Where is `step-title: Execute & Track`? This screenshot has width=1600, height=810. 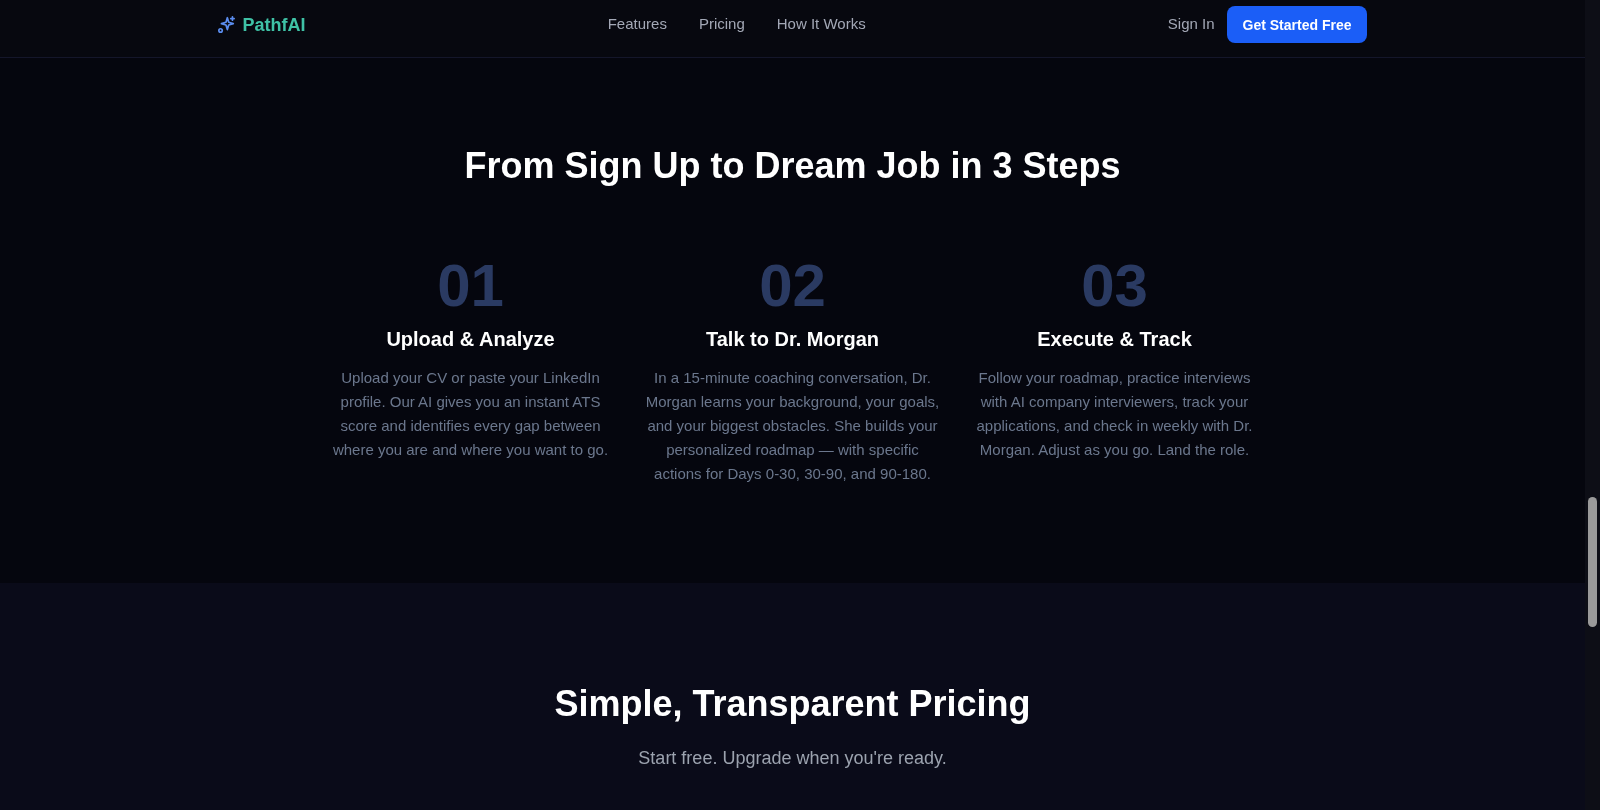 step-title: Execute & Track is located at coordinates (1114, 339).